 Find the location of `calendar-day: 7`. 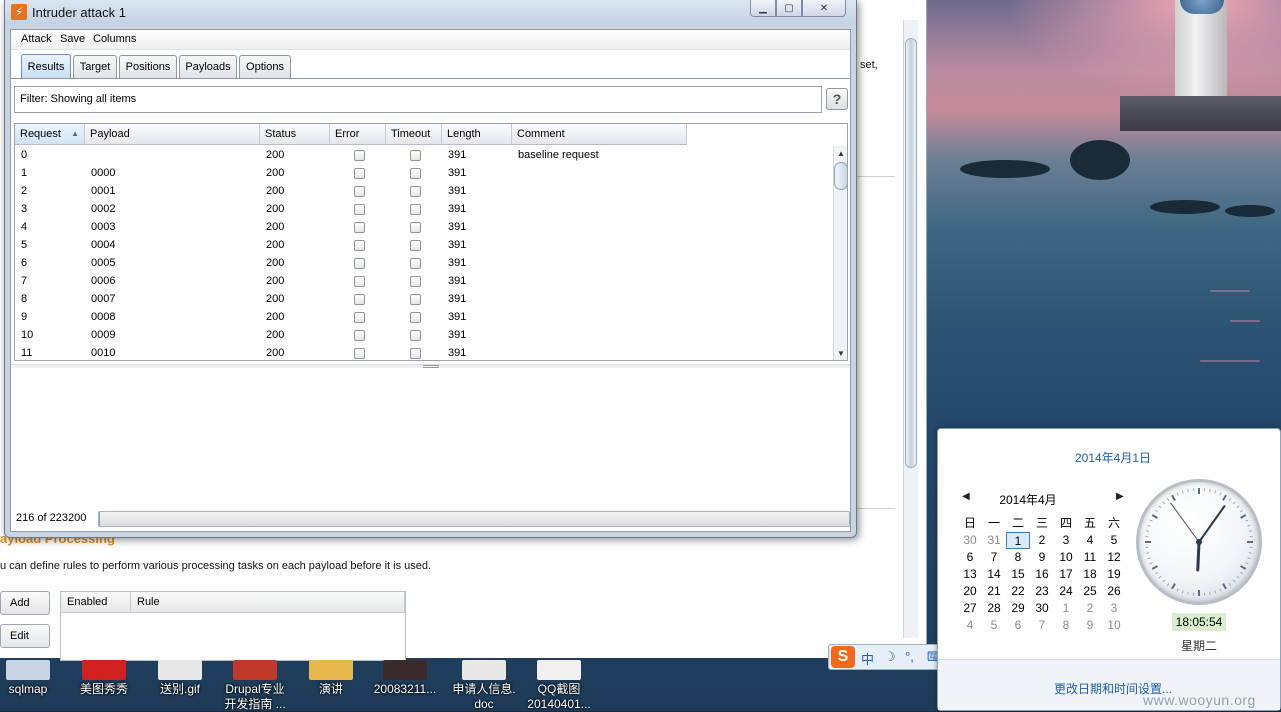

calendar-day: 7 is located at coordinates (994, 557).